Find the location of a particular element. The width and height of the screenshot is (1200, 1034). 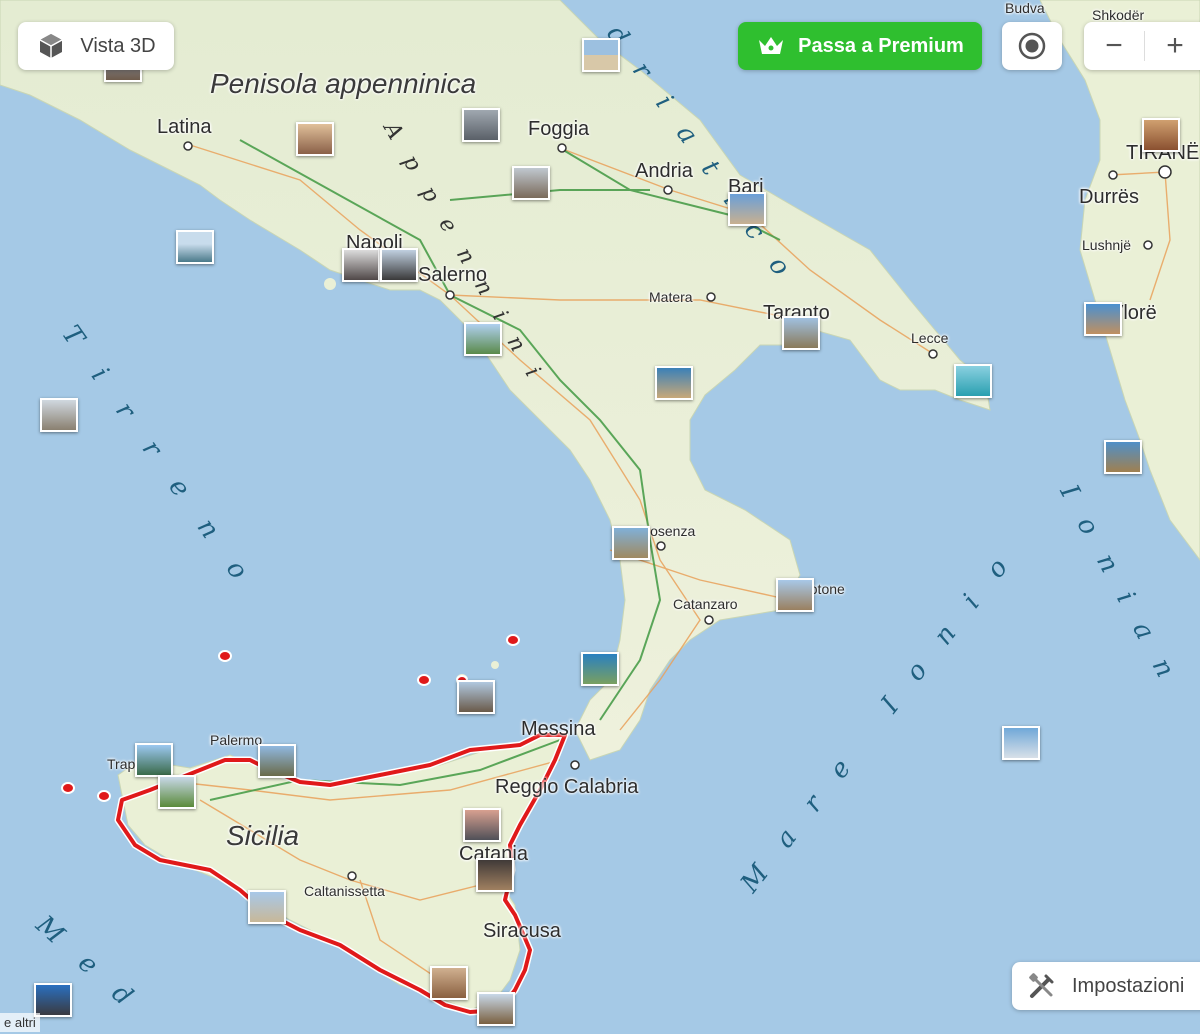

city-catanzaro: Catanzaro is located at coordinates (705, 604).